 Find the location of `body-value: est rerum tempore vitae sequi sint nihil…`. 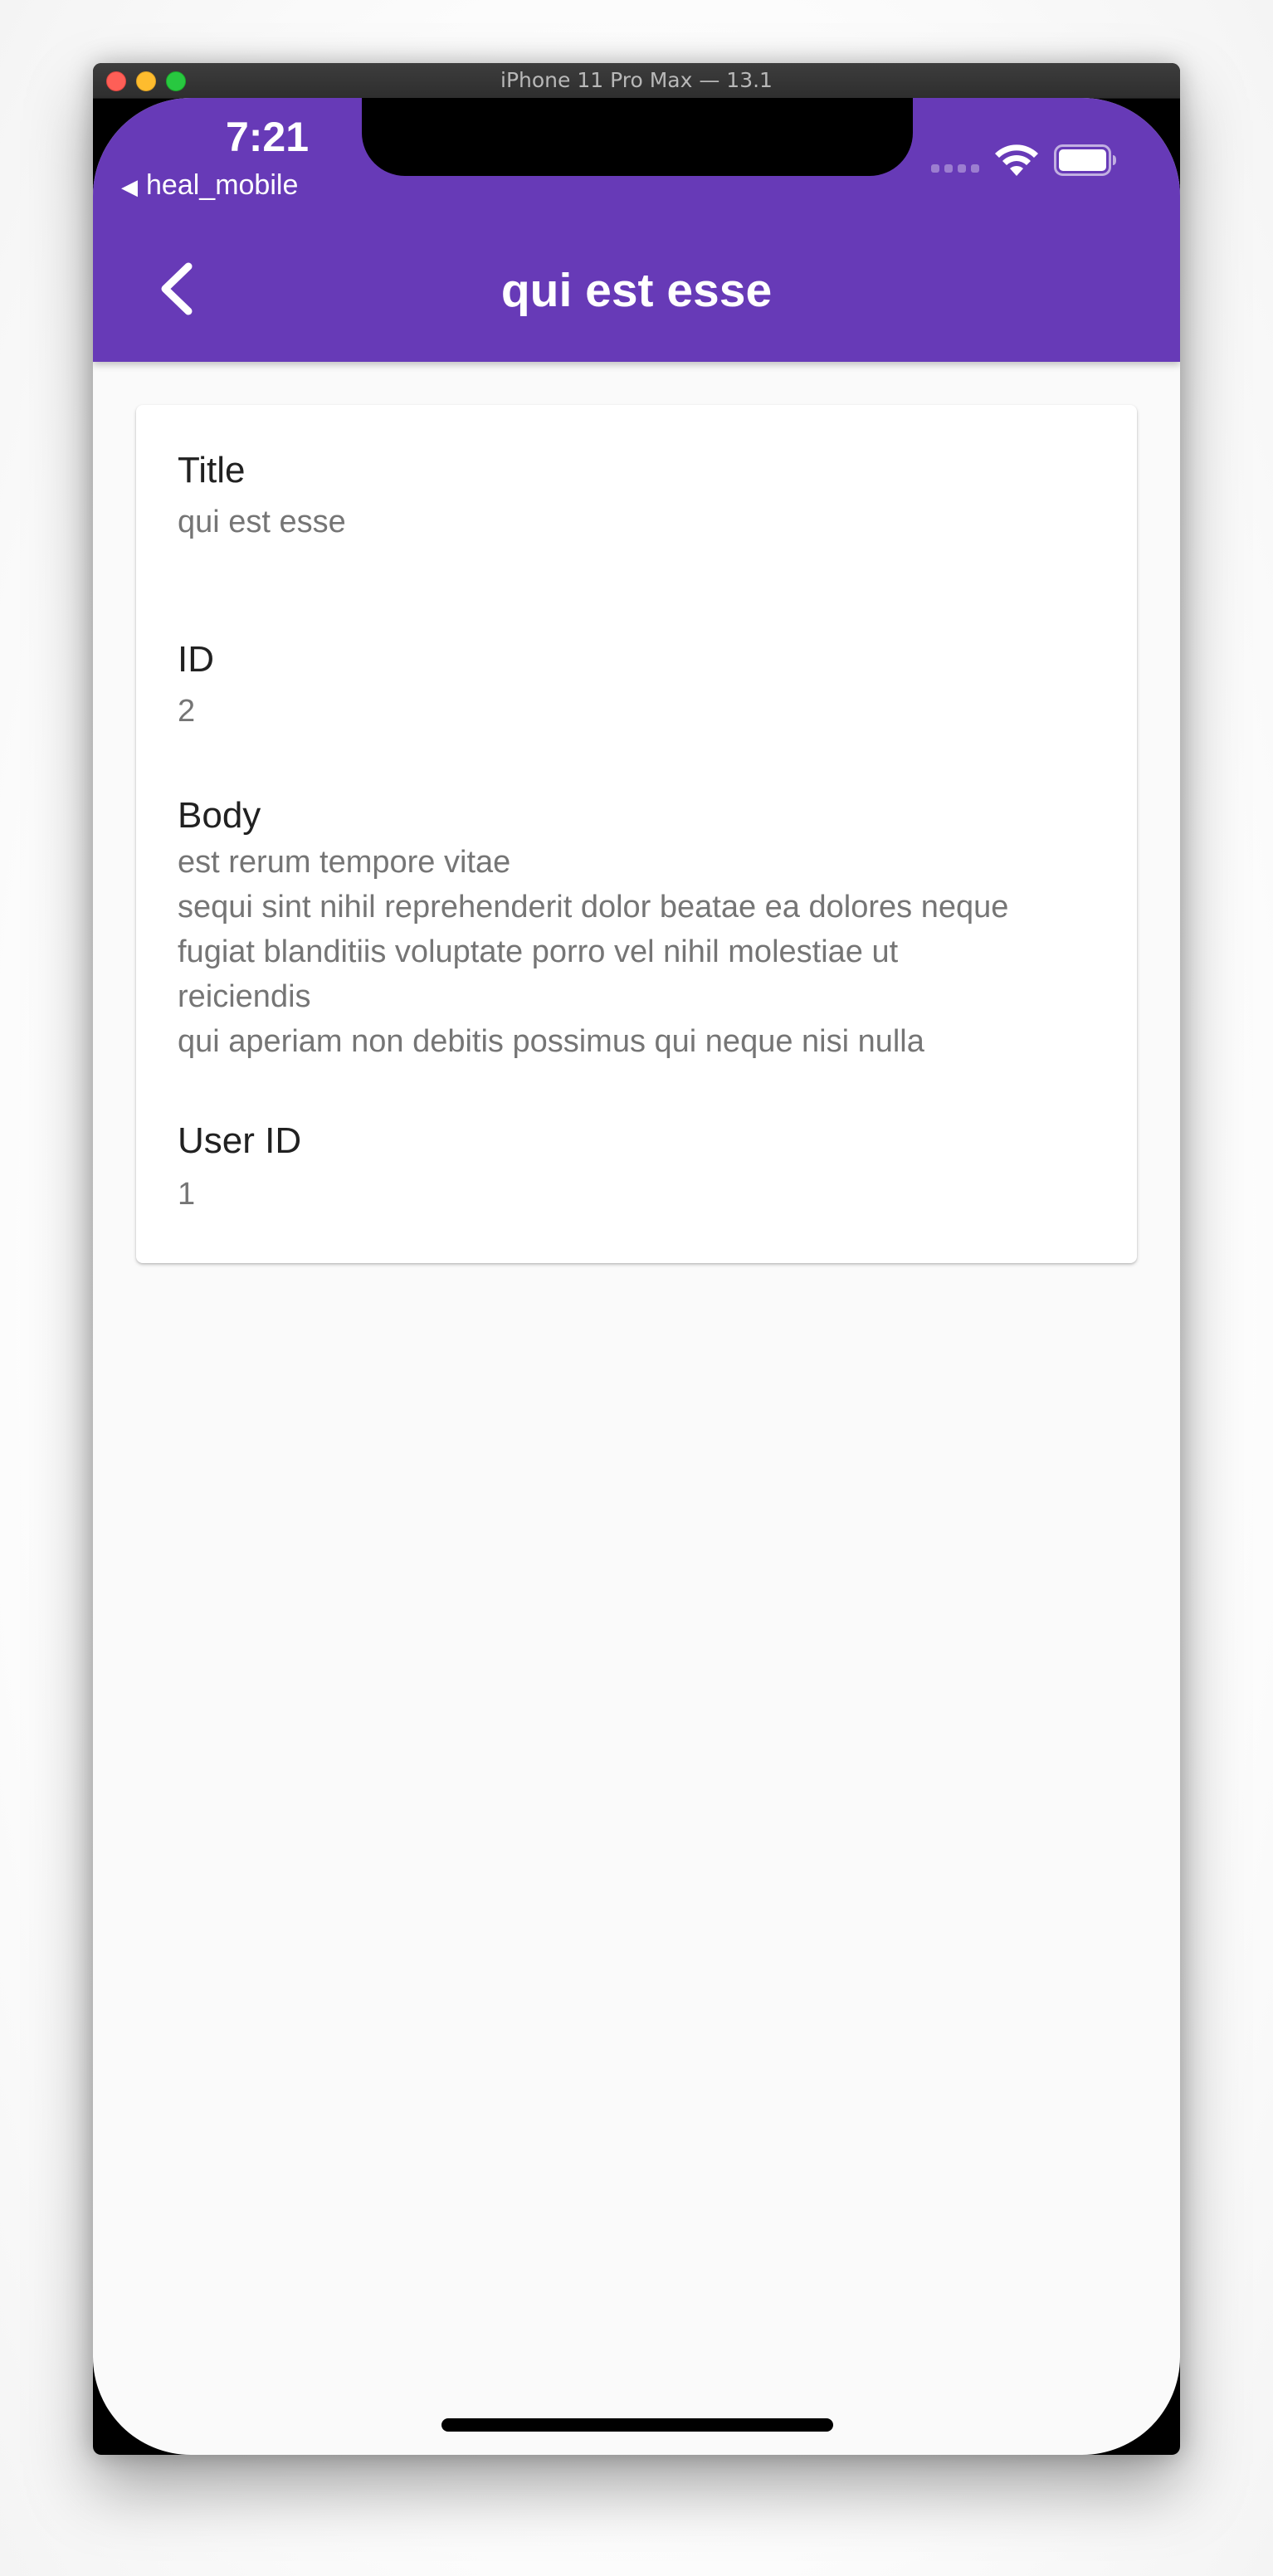

body-value: est rerum tempore vitae sequi sint nihil… is located at coordinates (593, 952).